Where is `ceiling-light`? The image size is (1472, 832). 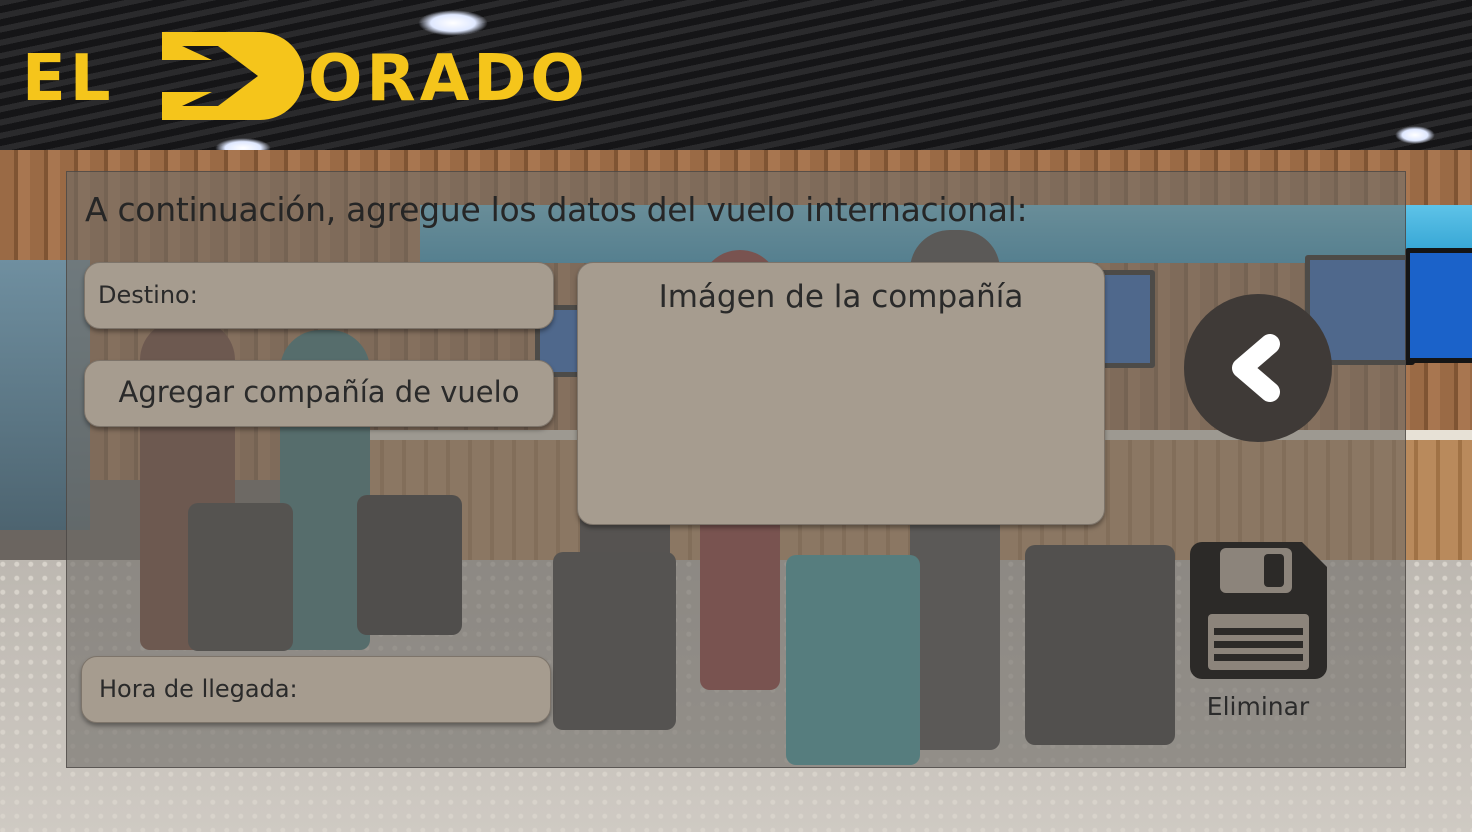 ceiling-light is located at coordinates (1415, 135).